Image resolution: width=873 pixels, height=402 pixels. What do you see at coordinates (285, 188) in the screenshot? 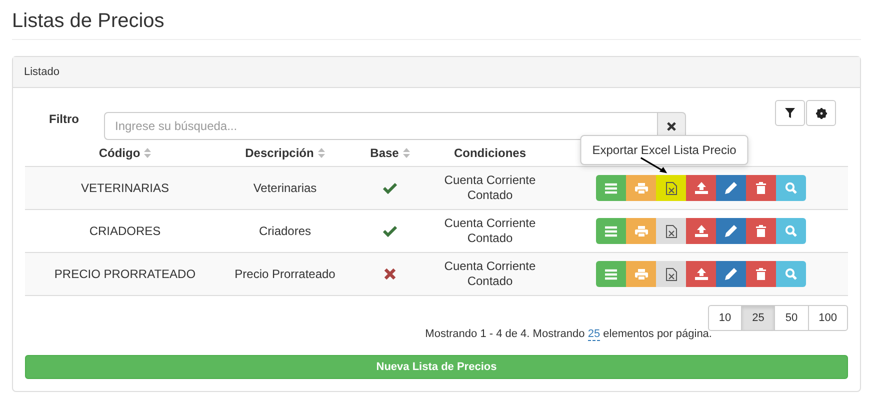
I see `table-cell: Veterinarias` at bounding box center [285, 188].